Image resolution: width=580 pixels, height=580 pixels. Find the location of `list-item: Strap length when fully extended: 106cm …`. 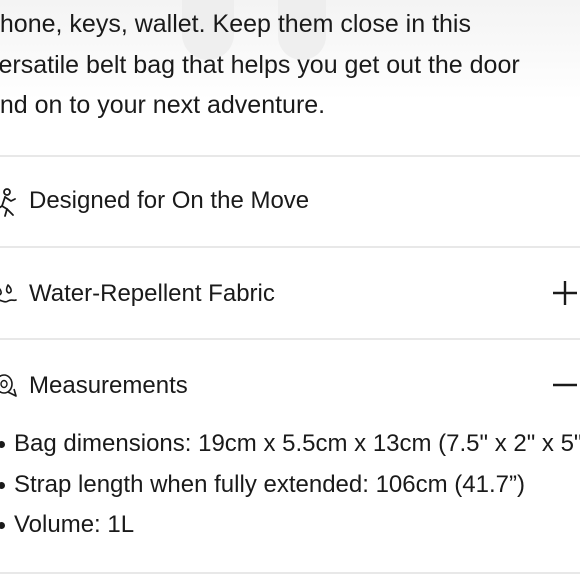

list-item: Strap length when fully extended: 106cm … is located at coordinates (290, 485).